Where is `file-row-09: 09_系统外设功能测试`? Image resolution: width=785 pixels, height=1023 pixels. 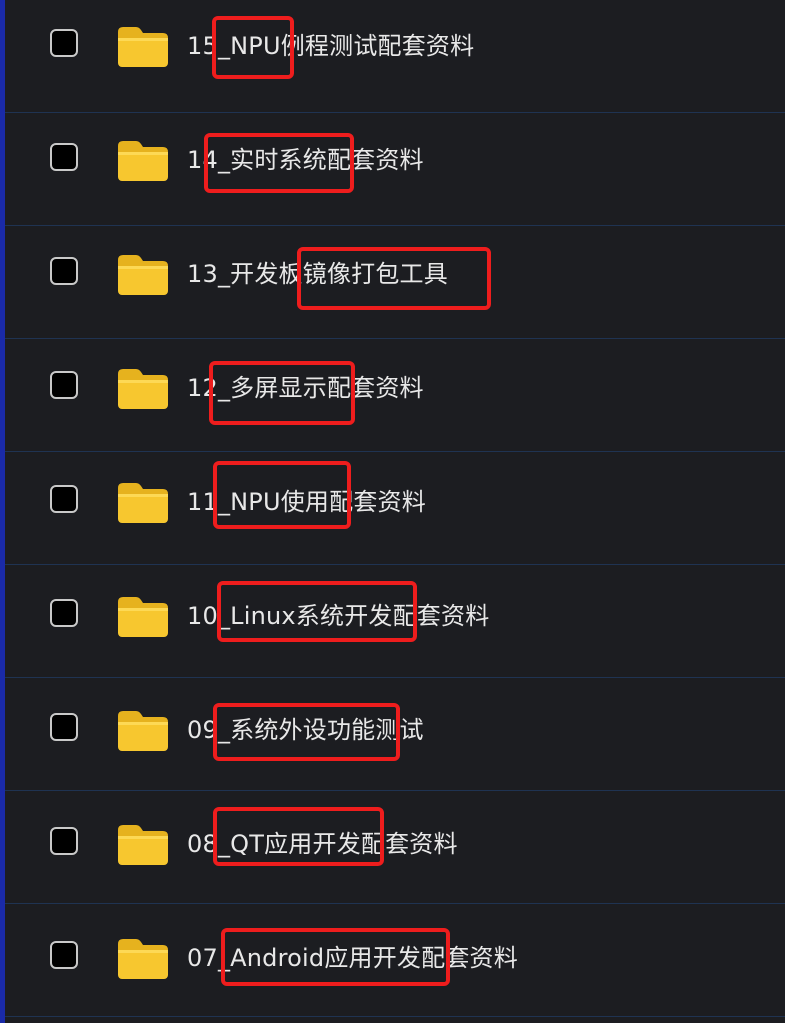 file-row-09: 09_系统外设功能测试 is located at coordinates (395, 734).